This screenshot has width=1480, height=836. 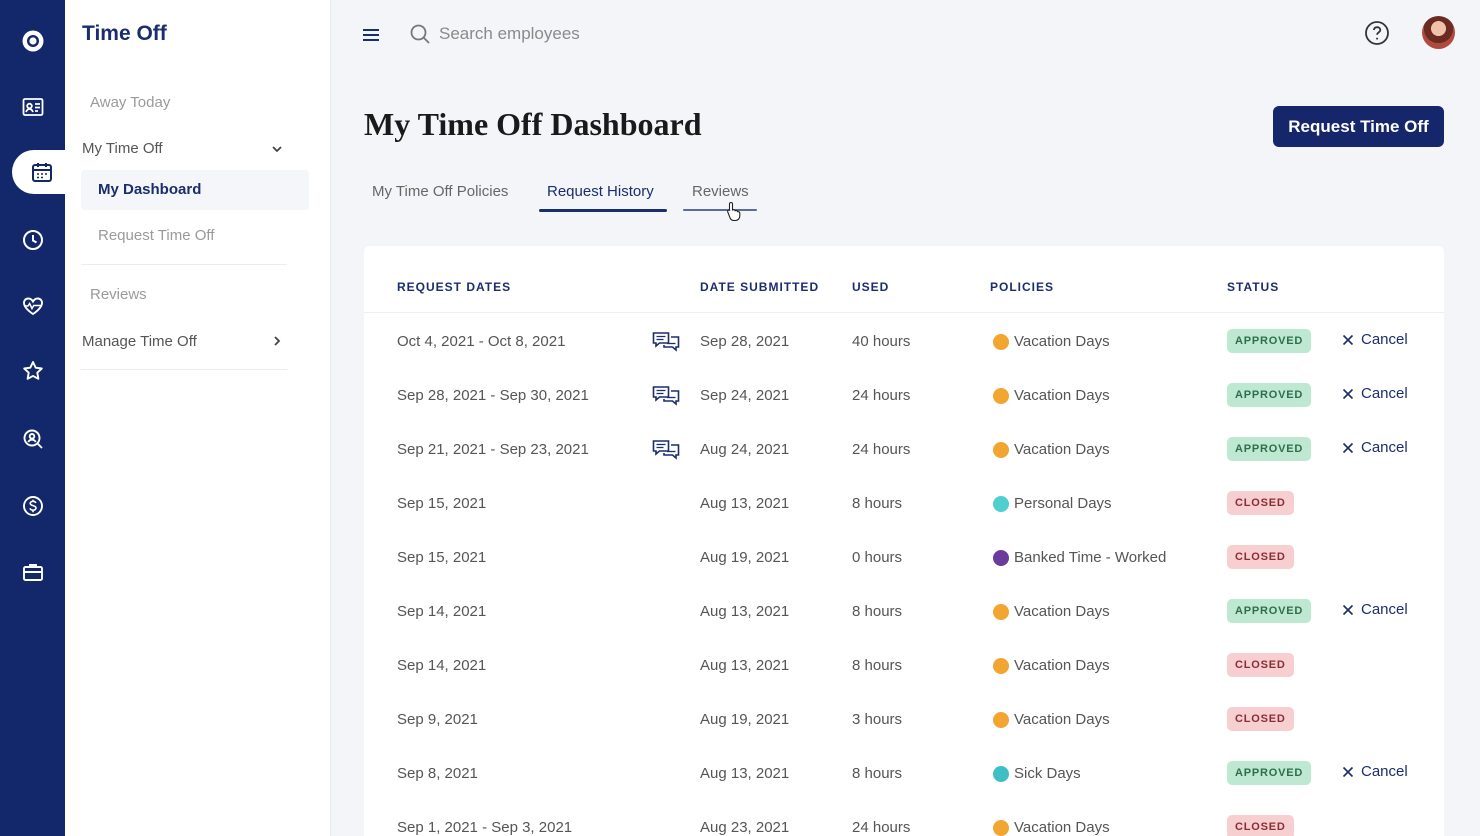 I want to click on hamburger-icon, so click(x=371, y=35).